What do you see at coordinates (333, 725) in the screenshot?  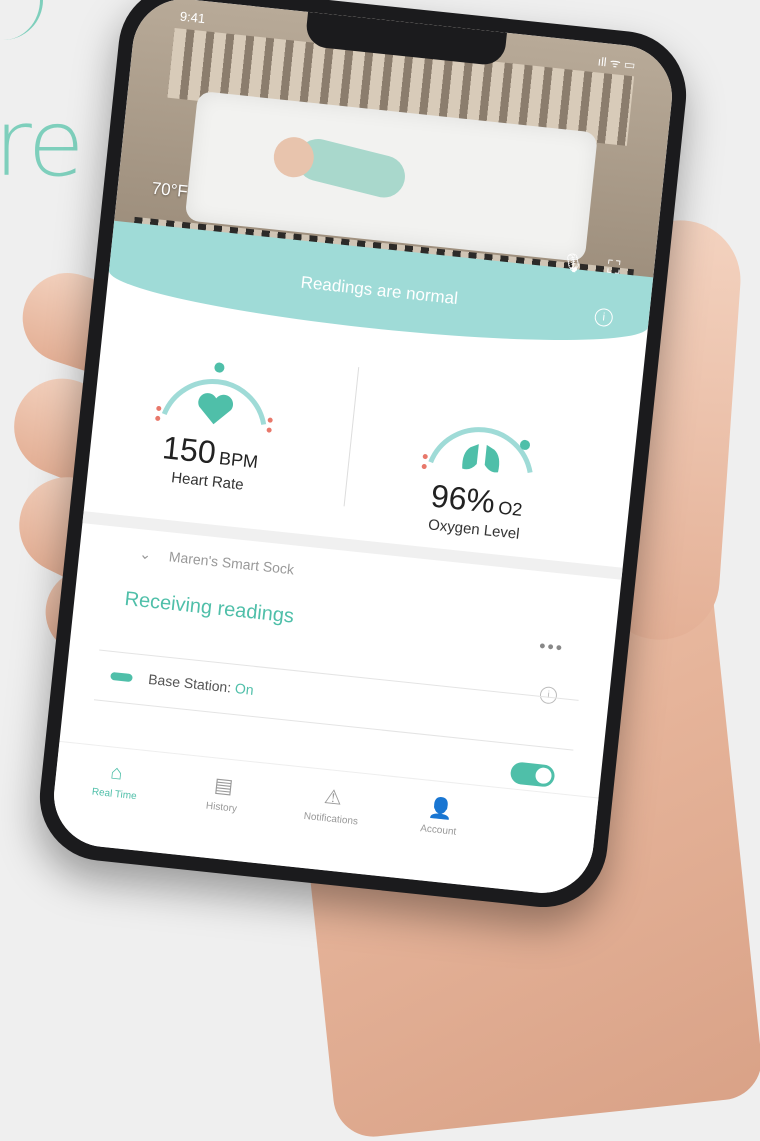 I see `row-divider` at bounding box center [333, 725].